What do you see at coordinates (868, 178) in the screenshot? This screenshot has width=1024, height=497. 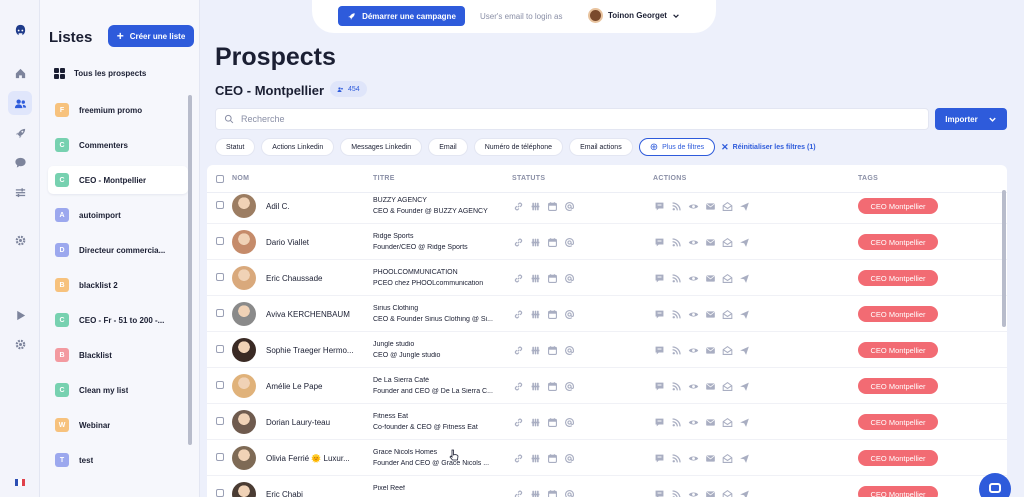 I see `column-header-tags: TAGS` at bounding box center [868, 178].